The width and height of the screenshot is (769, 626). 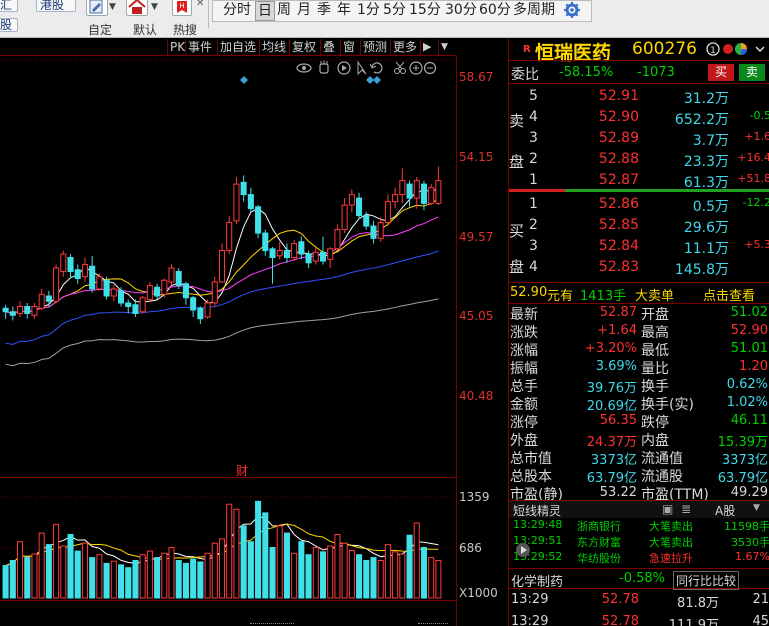 I want to click on ask-volume: 652.2万, so click(x=701, y=120).